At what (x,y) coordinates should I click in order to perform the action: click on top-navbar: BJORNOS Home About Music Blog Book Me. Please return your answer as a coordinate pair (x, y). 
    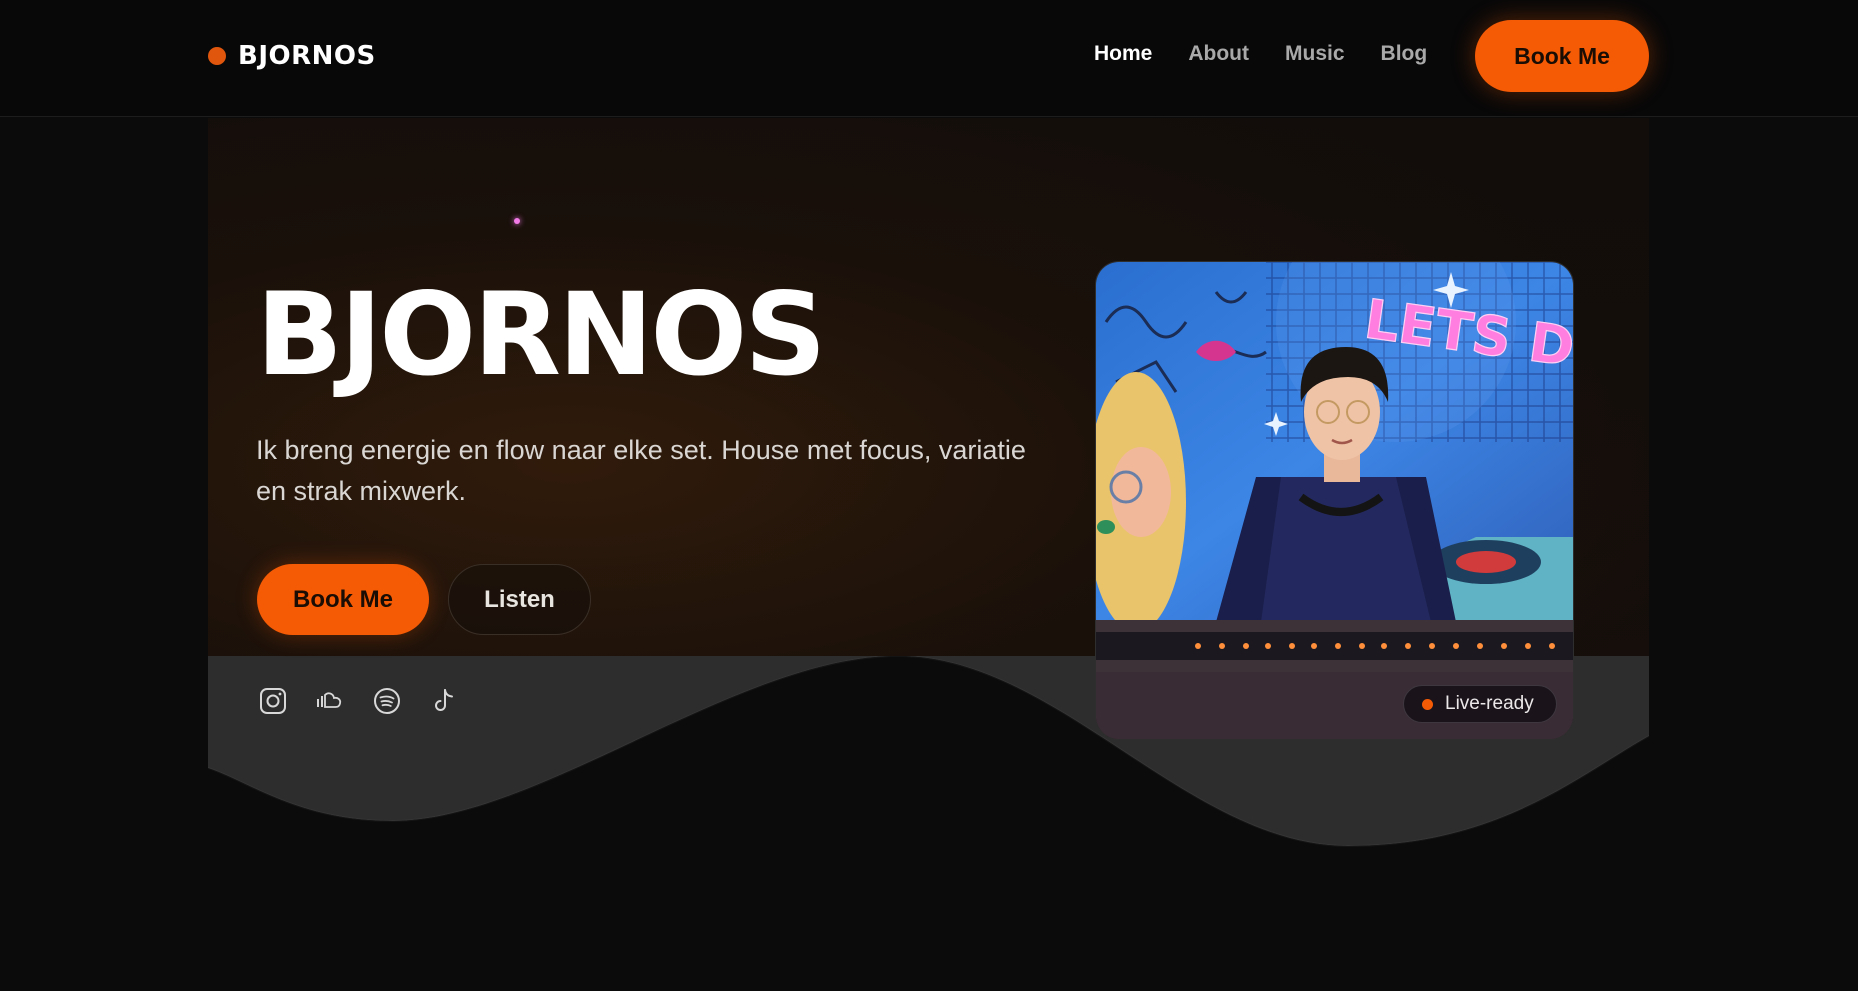
    Looking at the image, I should click on (929, 58).